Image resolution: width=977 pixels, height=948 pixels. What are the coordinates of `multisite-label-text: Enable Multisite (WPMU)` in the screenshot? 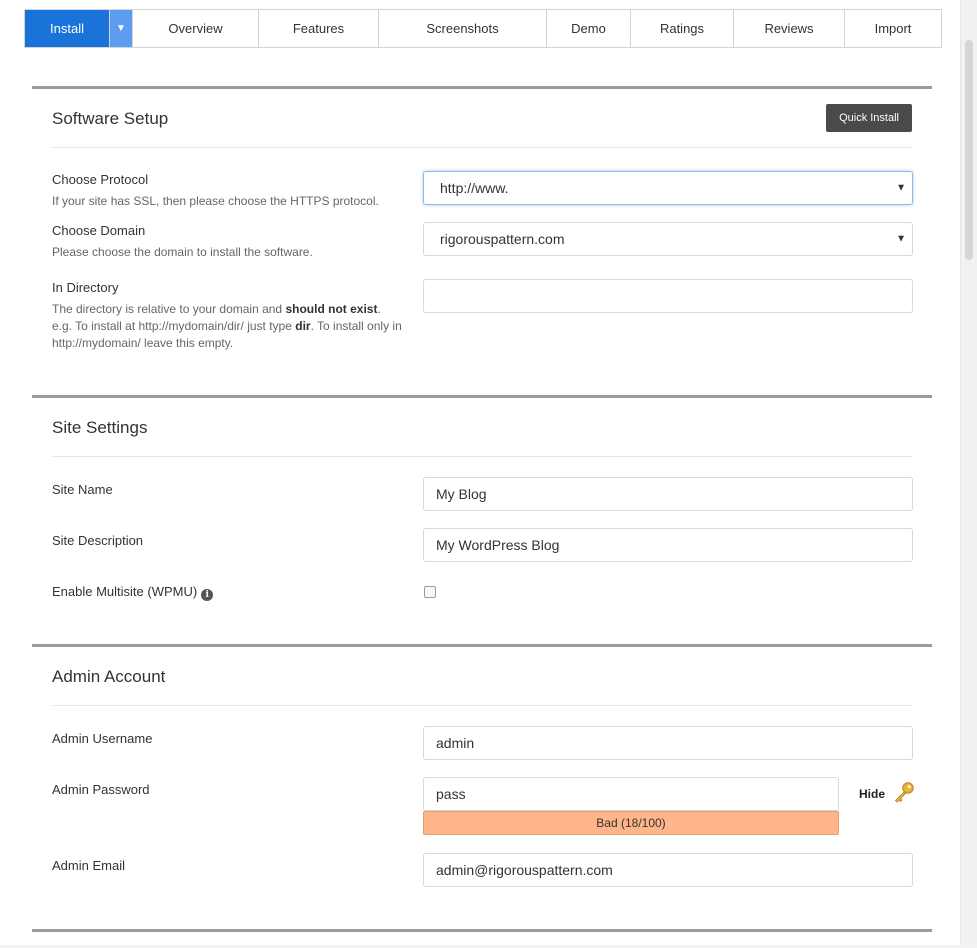 It's located at (125, 591).